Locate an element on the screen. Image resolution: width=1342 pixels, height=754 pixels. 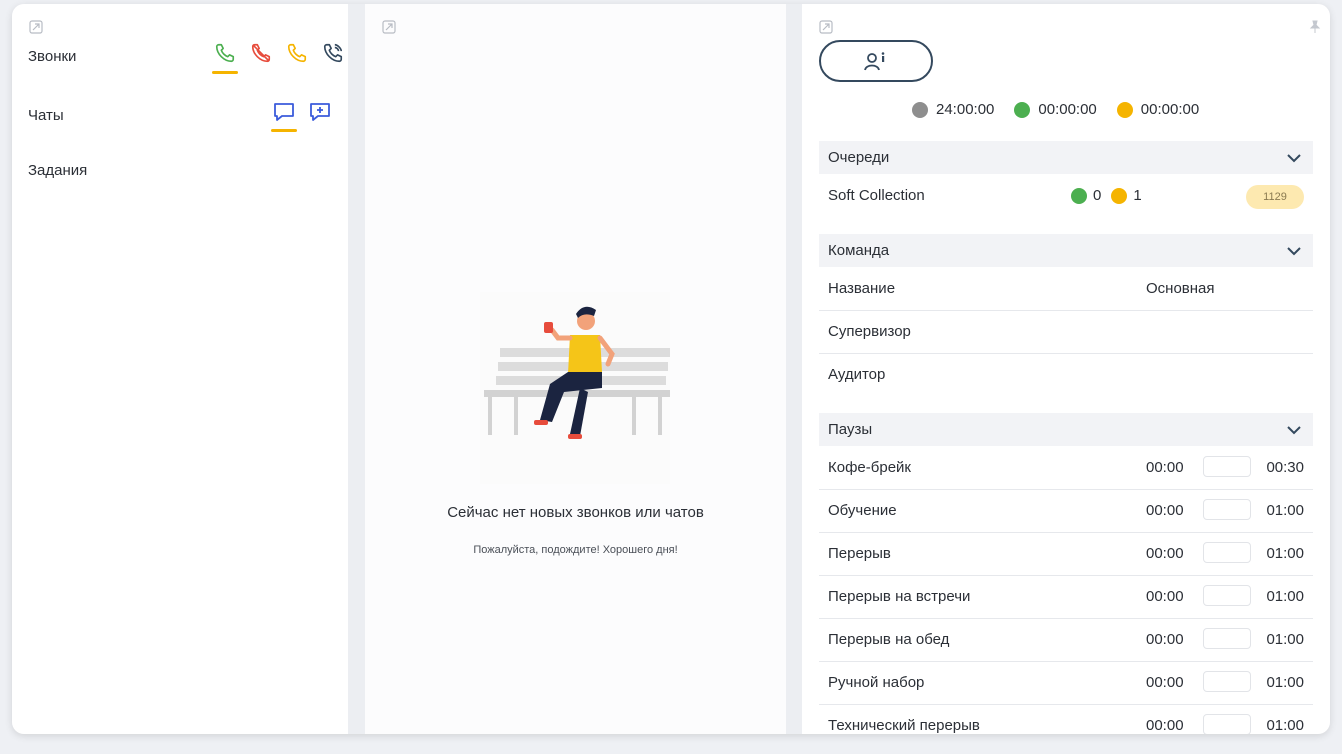
pause-name: Перерыв is located at coordinates (859, 553).